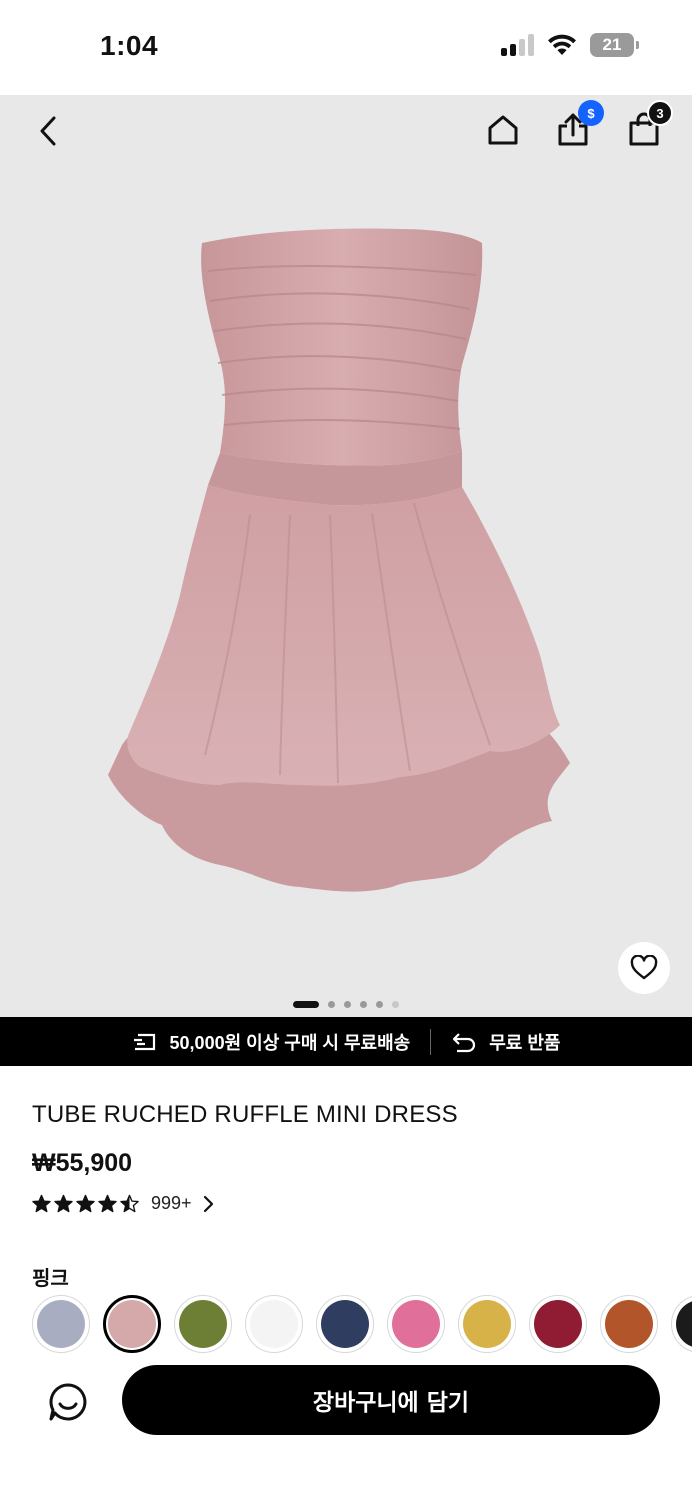 The width and height of the screenshot is (692, 1500). Describe the element at coordinates (346, 47) in the screenshot. I see `status-bar: 1:04 21` at that location.